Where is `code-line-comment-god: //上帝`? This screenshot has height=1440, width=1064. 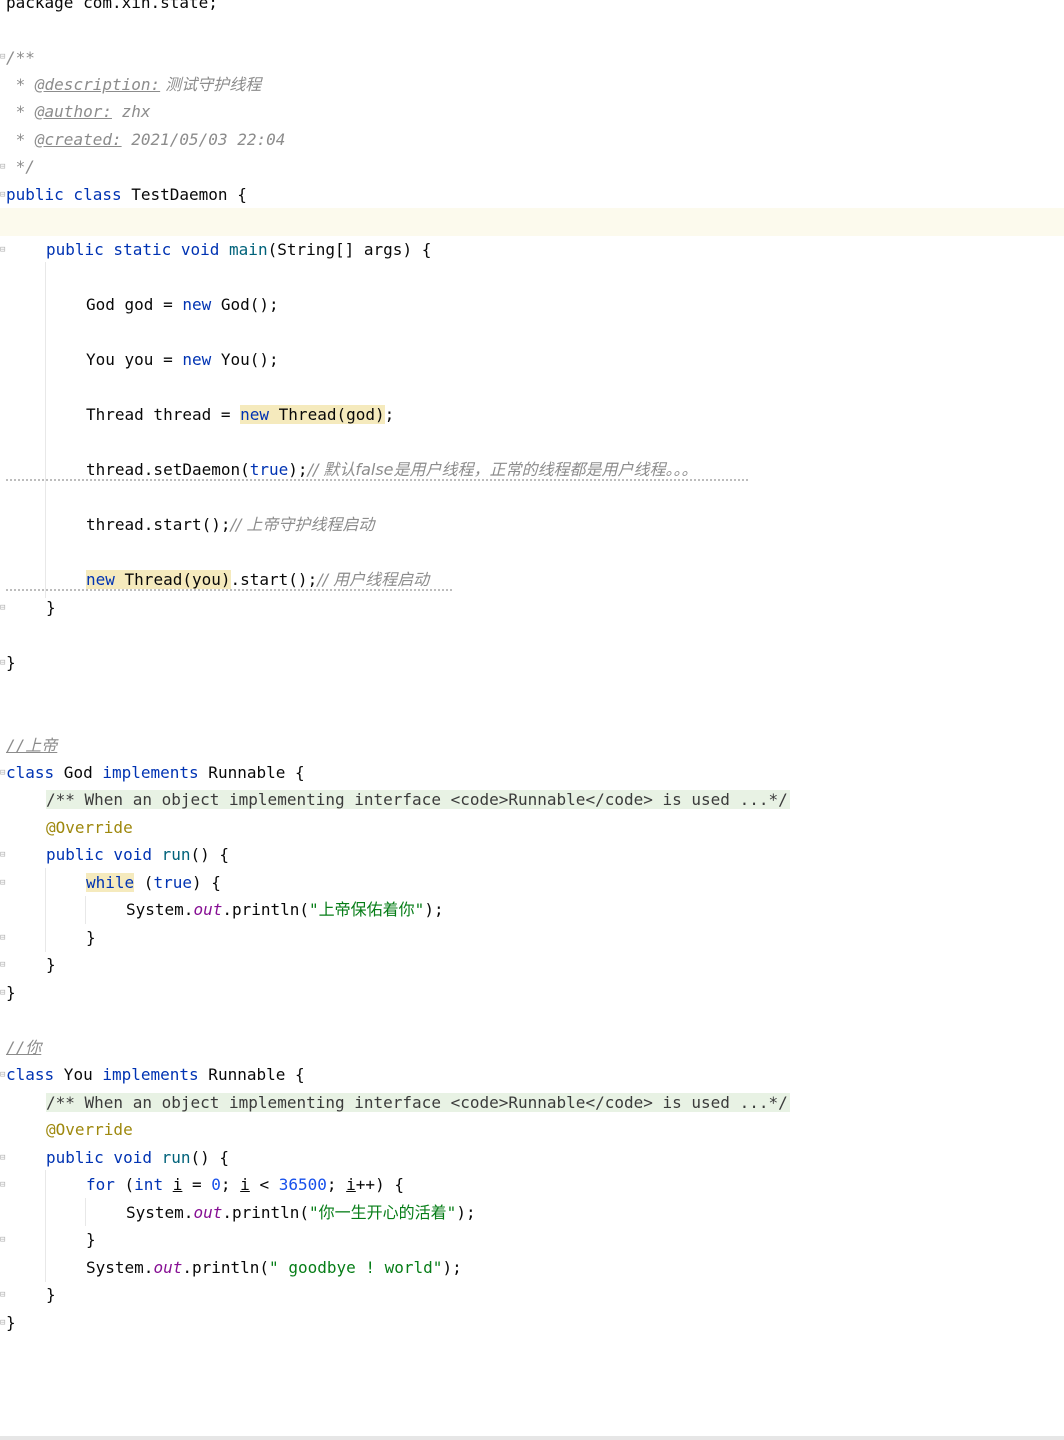
code-line-comment-god: //上帝 is located at coordinates (31, 746).